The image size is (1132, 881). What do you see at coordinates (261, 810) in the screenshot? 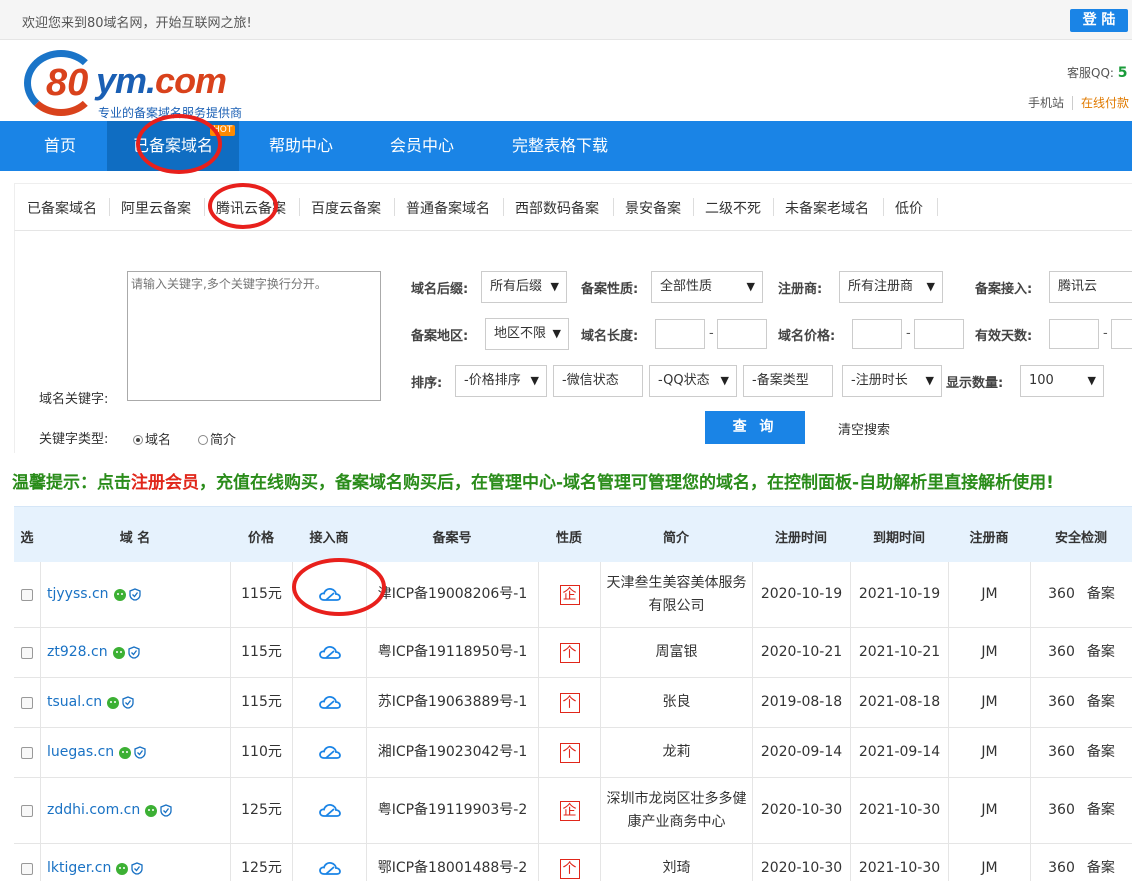
I see `price-cell: 125元` at bounding box center [261, 810].